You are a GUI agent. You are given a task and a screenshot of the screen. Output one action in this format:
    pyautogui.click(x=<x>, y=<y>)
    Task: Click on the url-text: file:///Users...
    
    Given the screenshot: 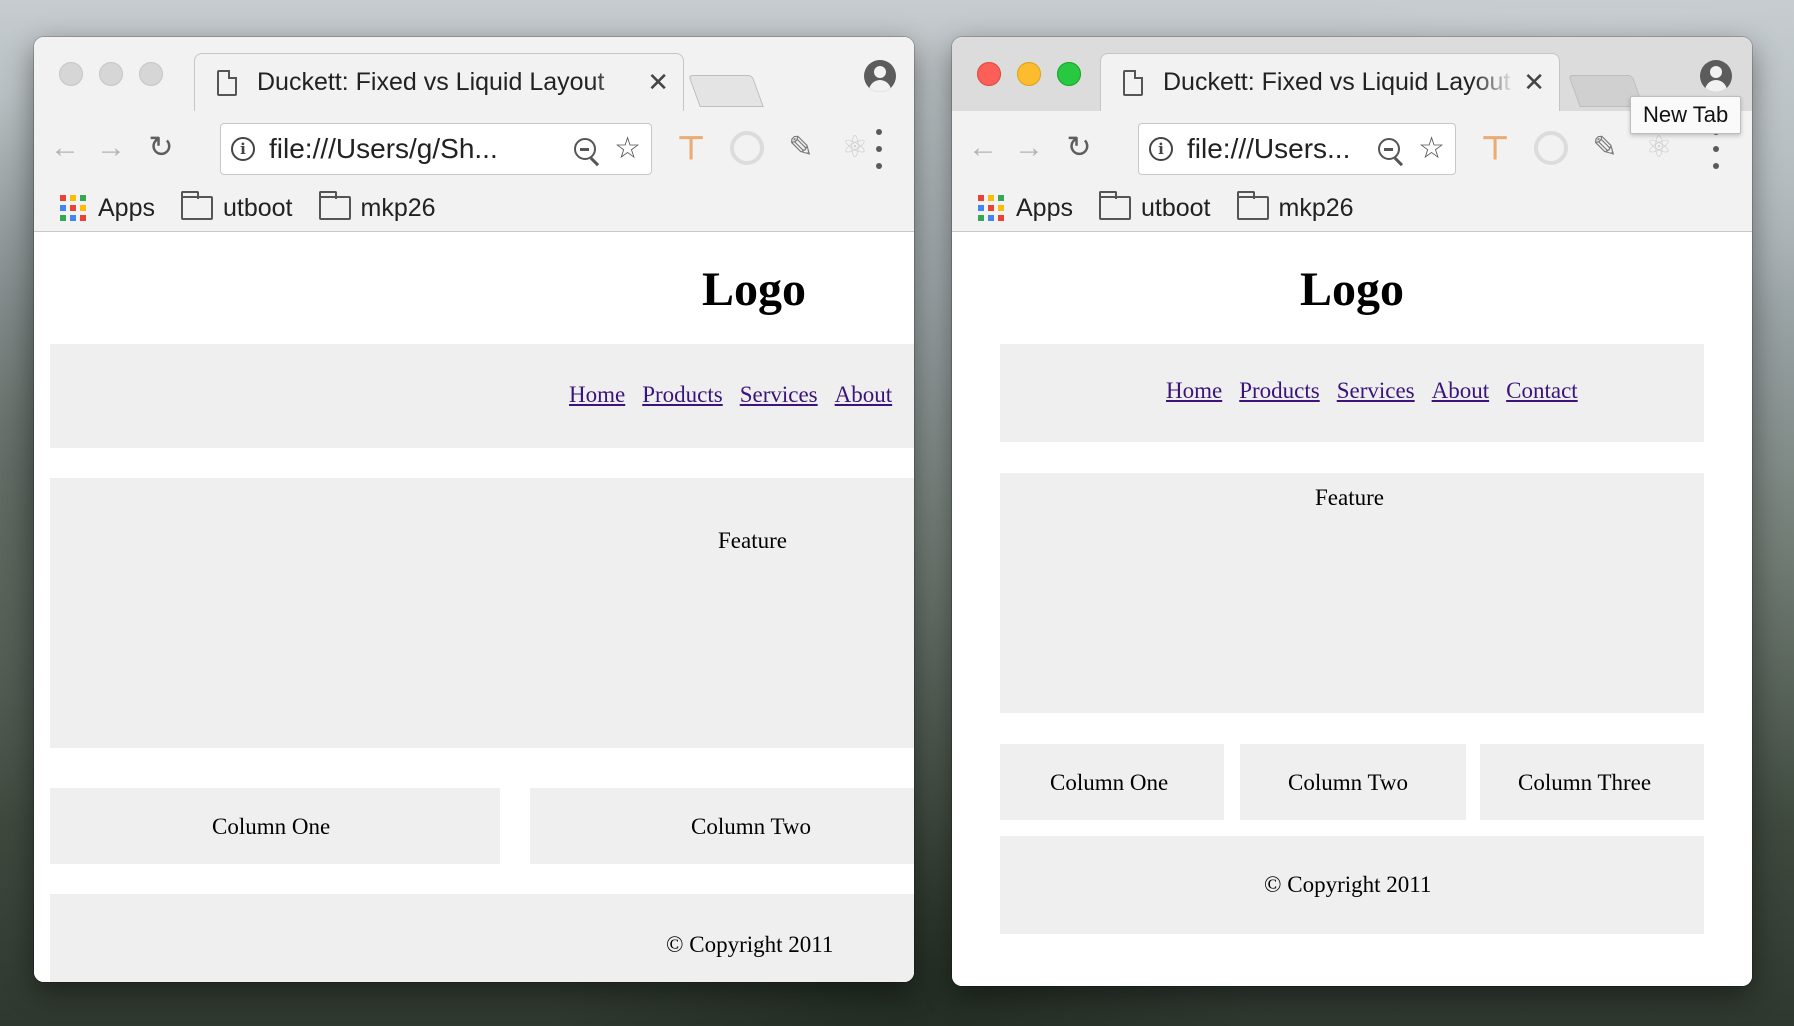 What is the action you would take?
    pyautogui.click(x=1269, y=148)
    